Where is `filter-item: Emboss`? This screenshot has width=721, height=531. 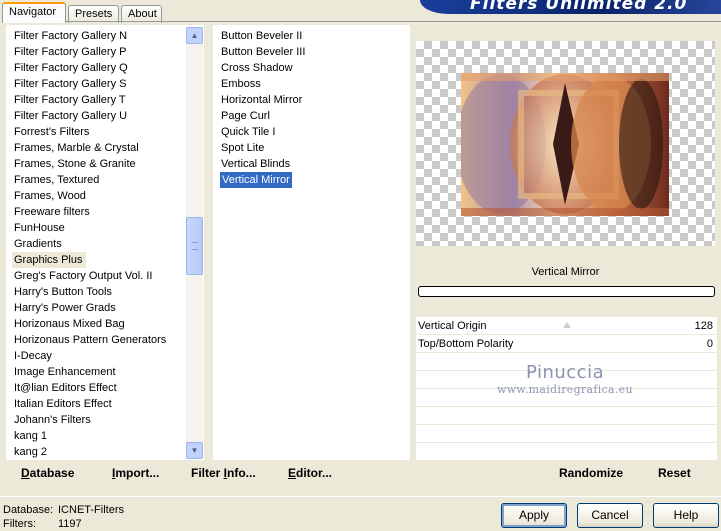
filter-item: Emboss is located at coordinates (241, 84).